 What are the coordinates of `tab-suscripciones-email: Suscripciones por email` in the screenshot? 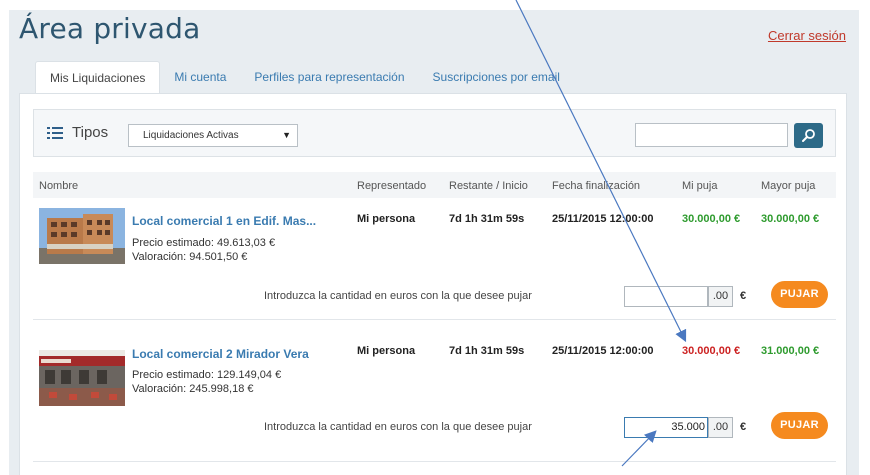 It's located at (496, 77).